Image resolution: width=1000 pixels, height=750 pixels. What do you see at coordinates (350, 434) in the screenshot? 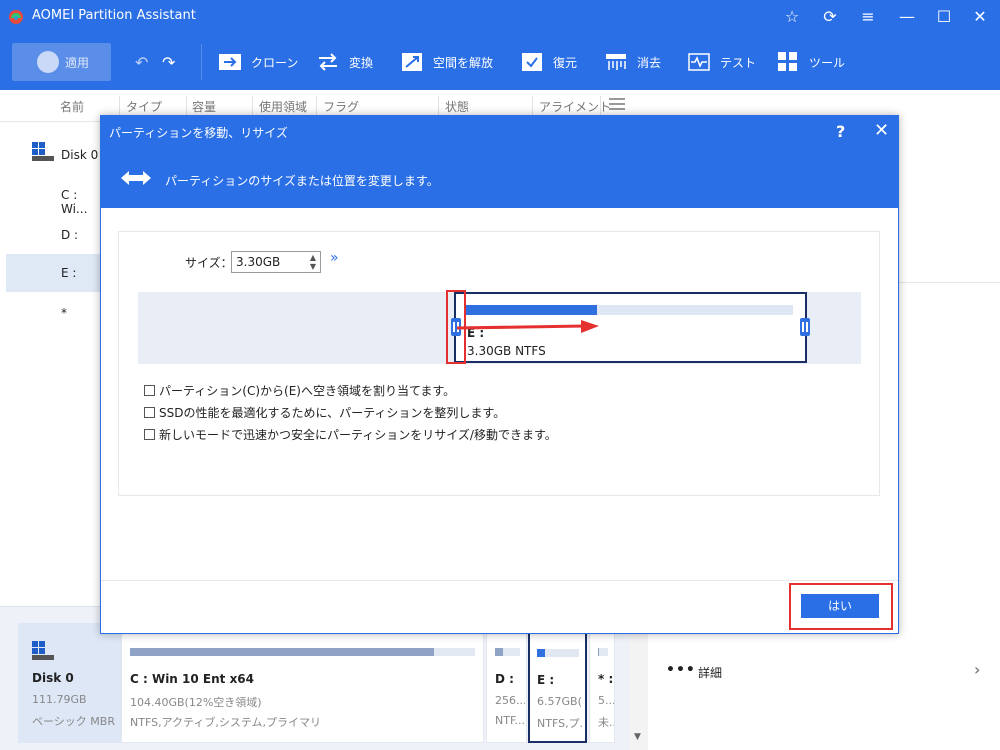
I see `checkbox-new-mode: 新しいモードで迅速かつ安全にパーティションをリサイズ/移動できます。` at bounding box center [350, 434].